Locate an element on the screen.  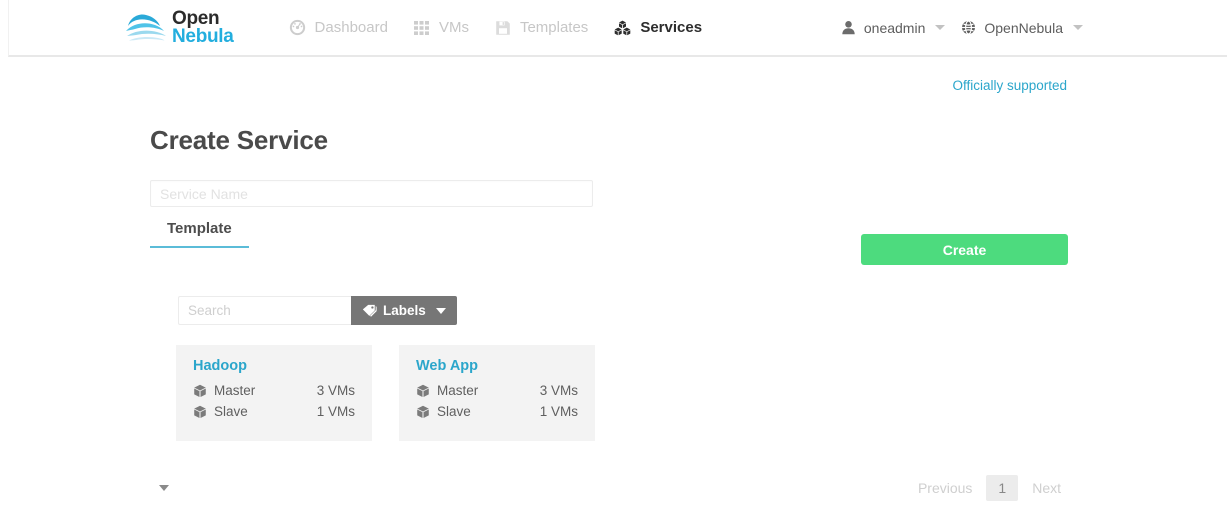
page-title: Create Service is located at coordinates (239, 140).